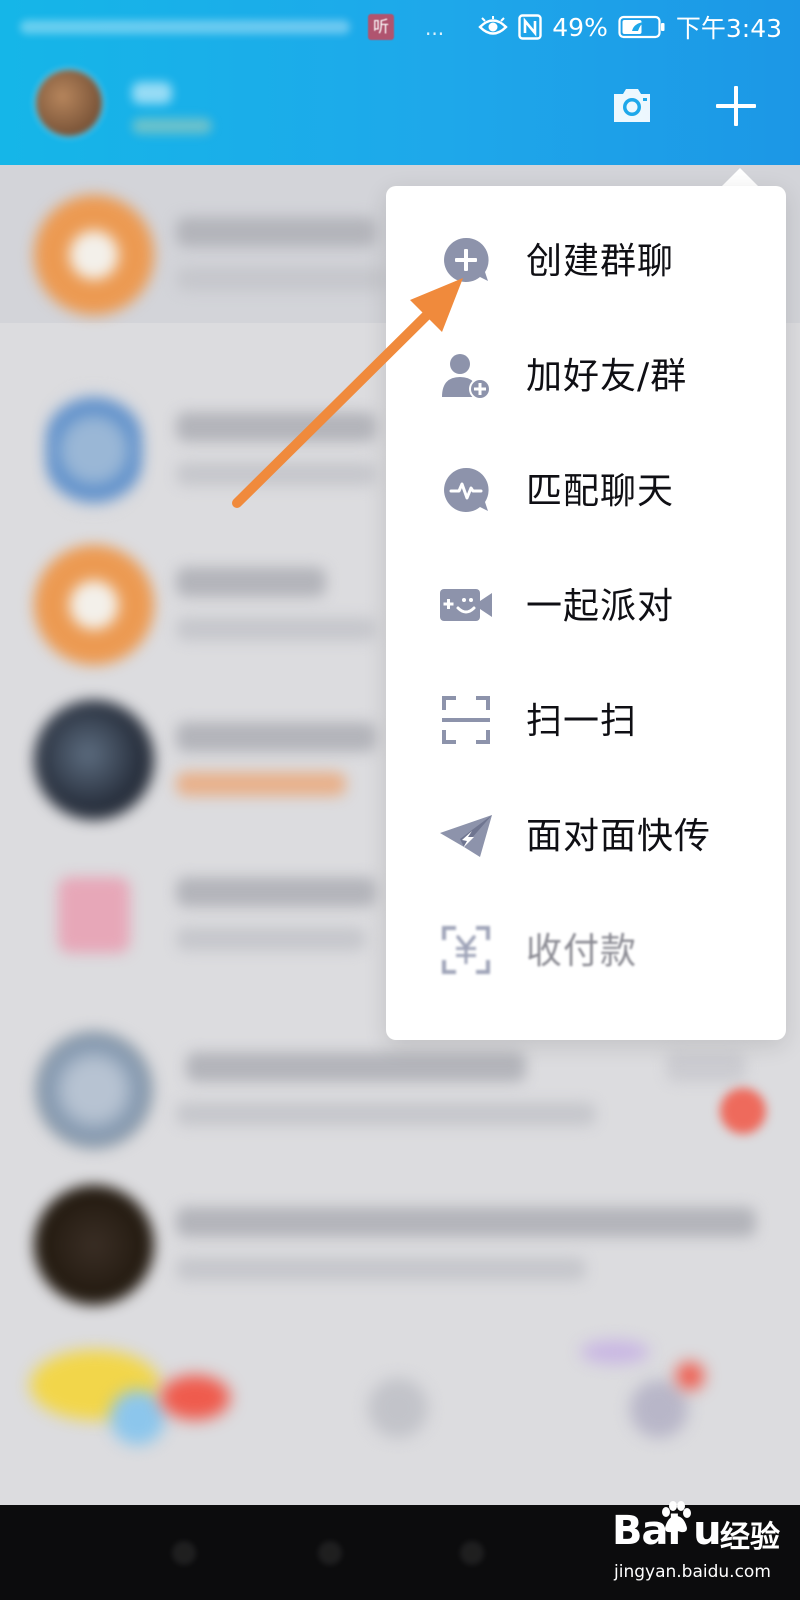 The image size is (800, 1600). I want to click on face-to-face-transfer-icon, so click(466, 836).